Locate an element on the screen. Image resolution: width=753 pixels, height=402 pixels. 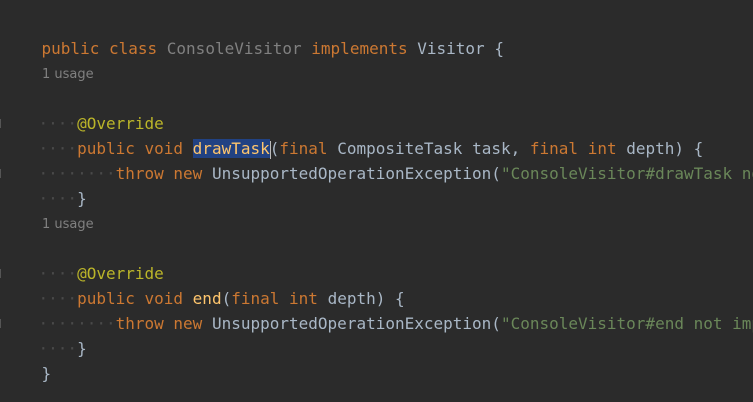
string-literal: "ConsoleVisitor#drawTask no is located at coordinates (626, 173).